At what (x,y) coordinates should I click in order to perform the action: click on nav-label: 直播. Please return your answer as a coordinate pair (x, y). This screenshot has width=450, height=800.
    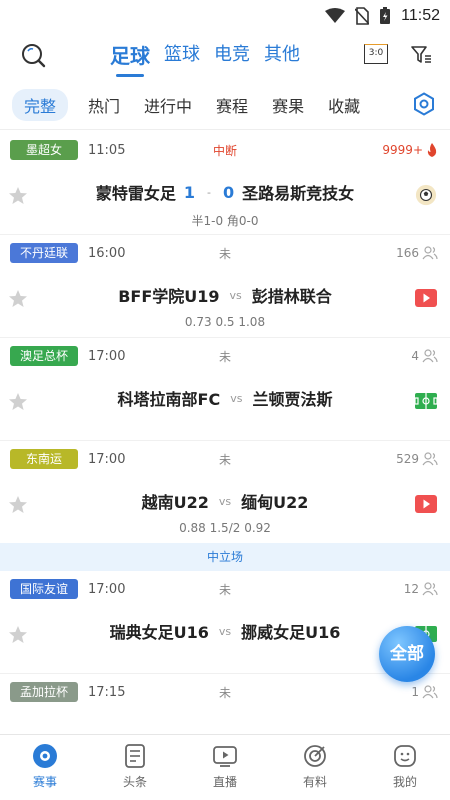
    Looking at the image, I should click on (224, 782).